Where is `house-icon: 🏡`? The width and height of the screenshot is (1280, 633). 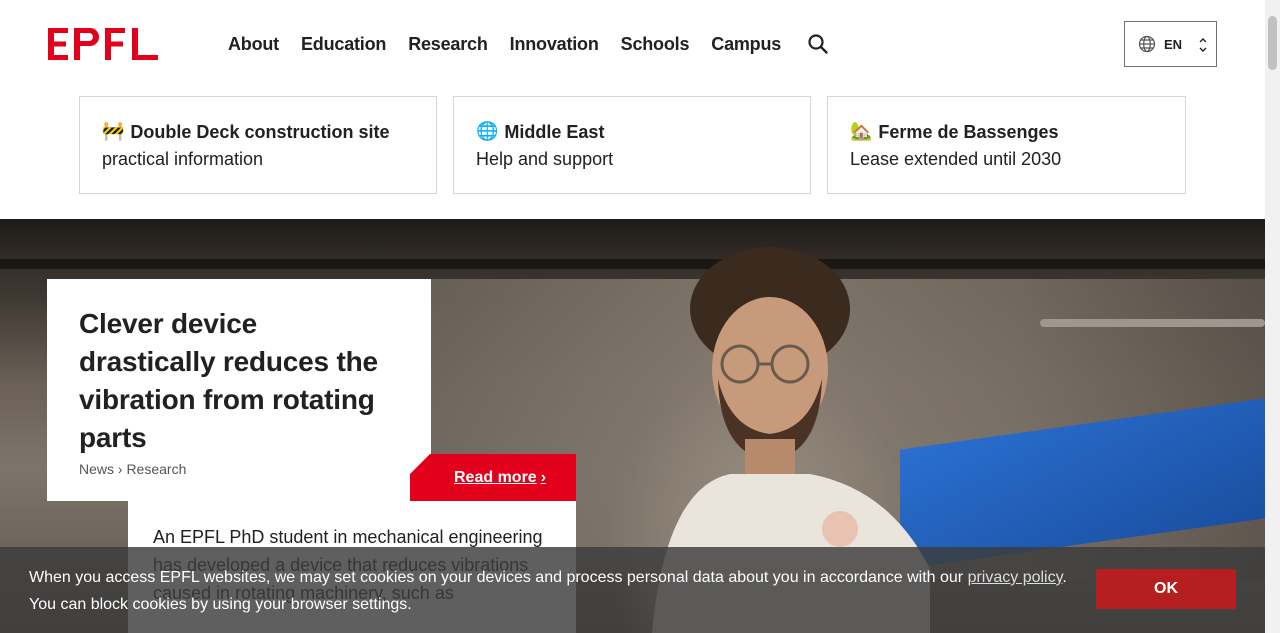
house-icon: 🏡 is located at coordinates (861, 131).